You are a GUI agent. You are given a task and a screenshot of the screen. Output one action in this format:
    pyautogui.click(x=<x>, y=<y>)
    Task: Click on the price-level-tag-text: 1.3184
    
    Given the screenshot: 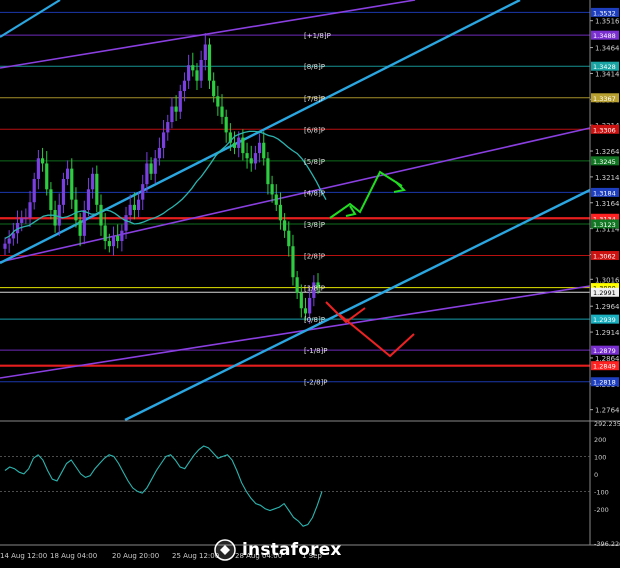 What is the action you would take?
    pyautogui.click(x=604, y=193)
    